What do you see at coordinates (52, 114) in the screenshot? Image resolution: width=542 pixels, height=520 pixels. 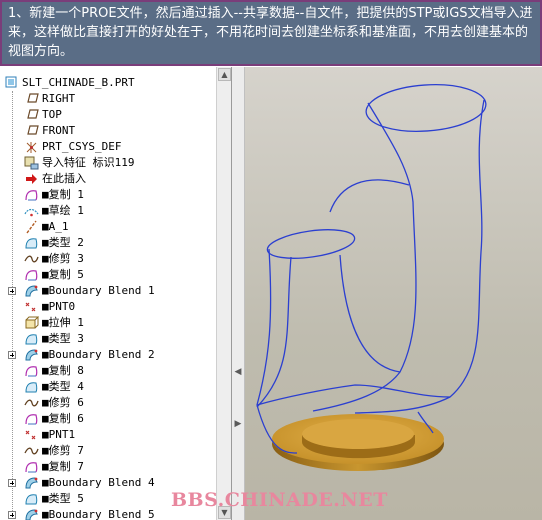 I see `tree-item-label: TOP` at bounding box center [52, 114].